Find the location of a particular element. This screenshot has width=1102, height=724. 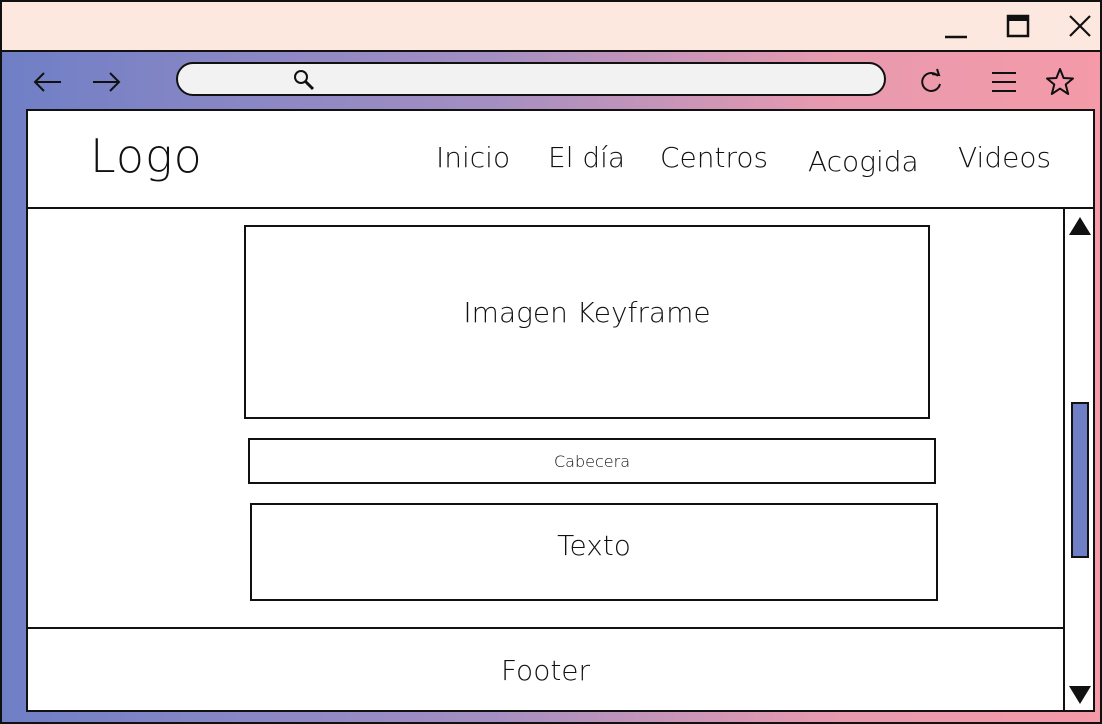

footer-label: Footer is located at coordinates (545, 670).